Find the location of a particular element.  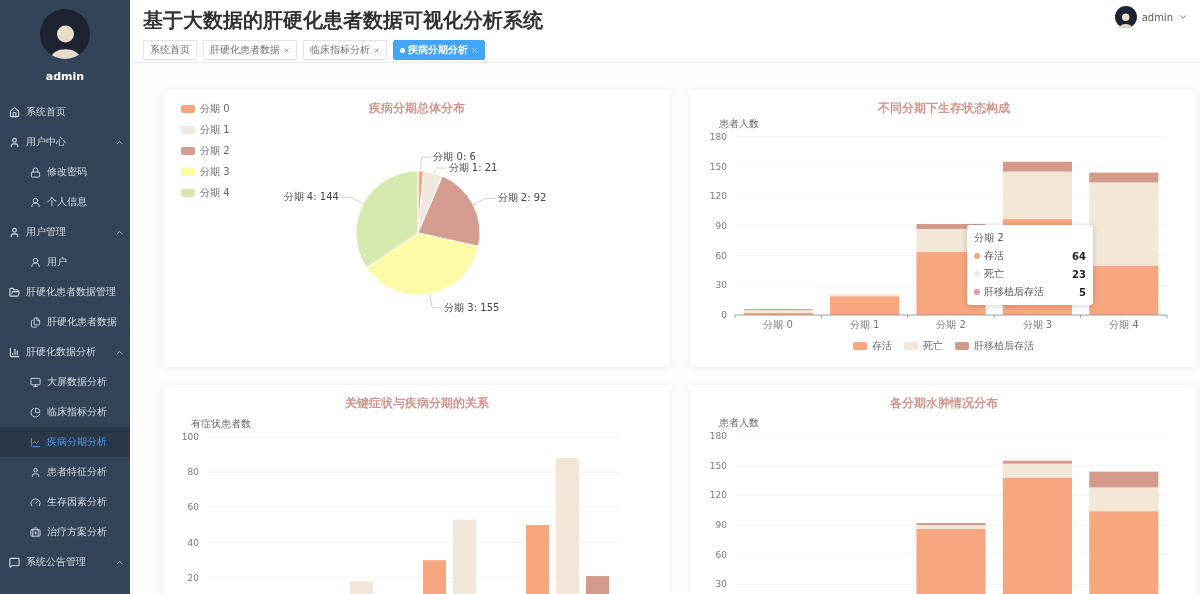

axis-tick-label: 0 is located at coordinates (724, 315).